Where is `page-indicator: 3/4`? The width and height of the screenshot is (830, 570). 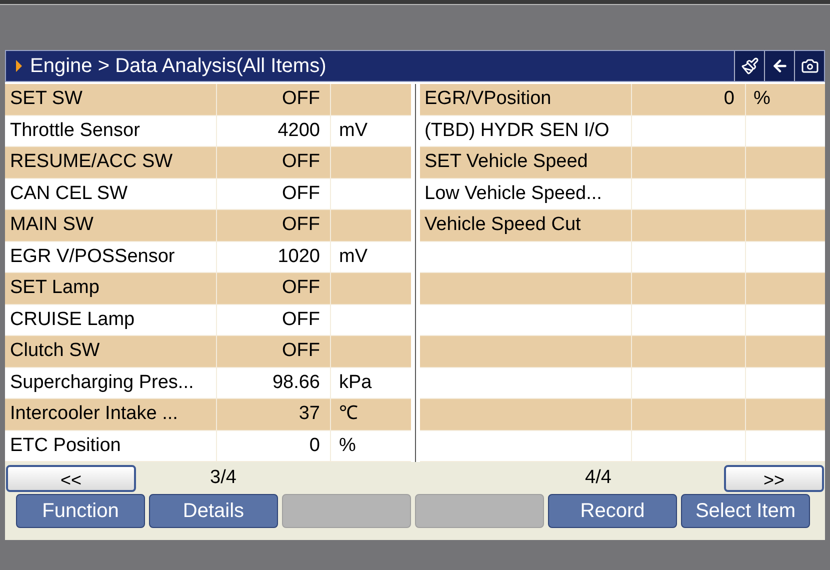 page-indicator: 3/4 is located at coordinates (223, 478).